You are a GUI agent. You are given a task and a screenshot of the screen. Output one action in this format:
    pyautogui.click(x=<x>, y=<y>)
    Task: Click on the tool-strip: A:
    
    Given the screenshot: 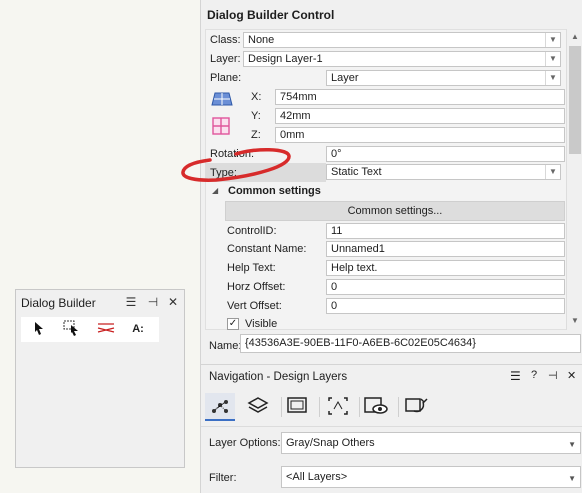 What is the action you would take?
    pyautogui.click(x=90, y=329)
    